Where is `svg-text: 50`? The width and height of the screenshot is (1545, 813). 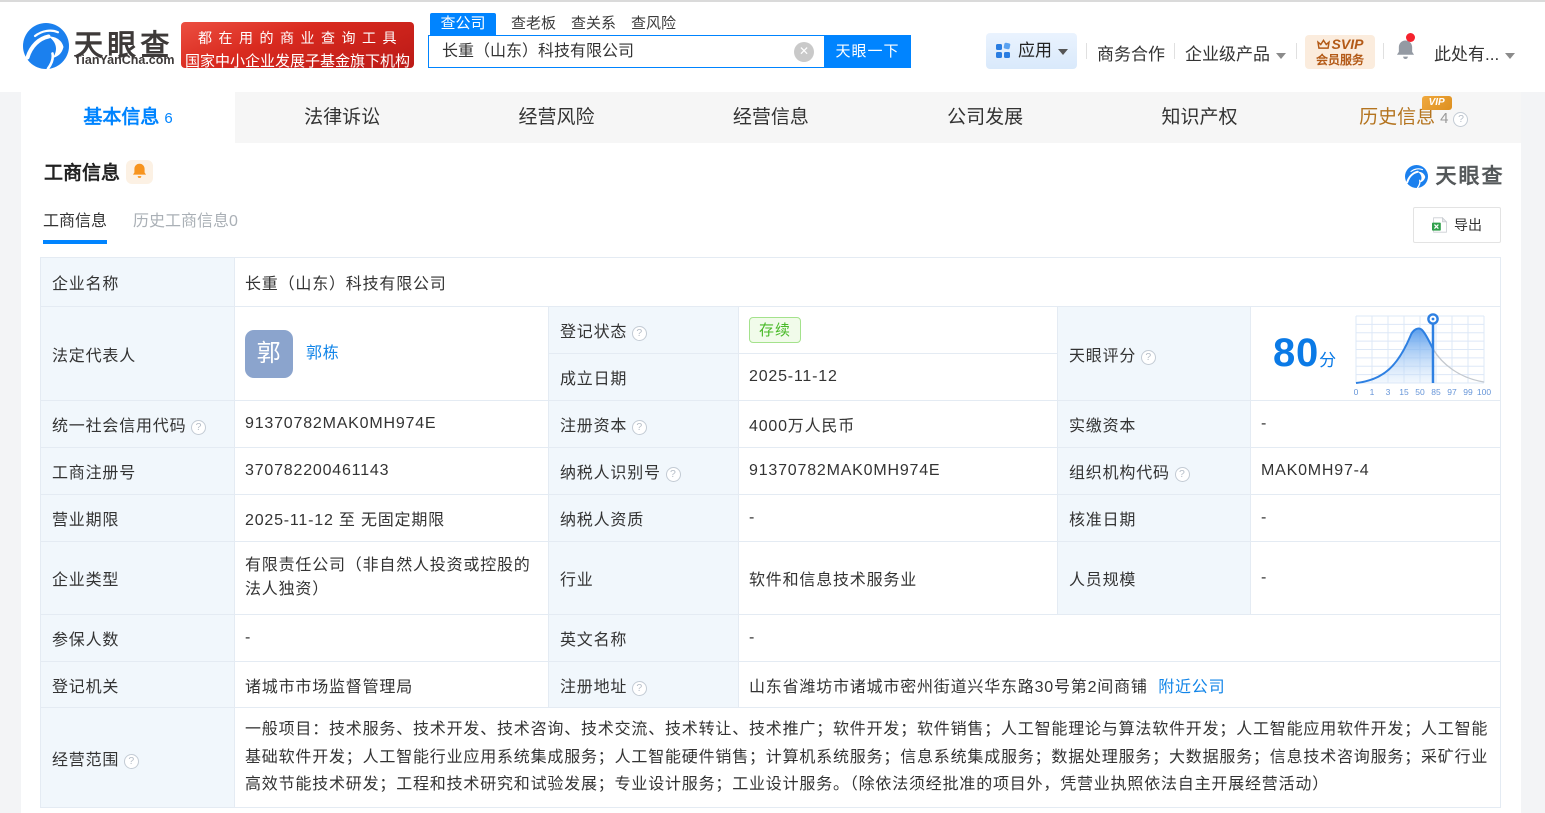
svg-text: 50 is located at coordinates (1420, 392).